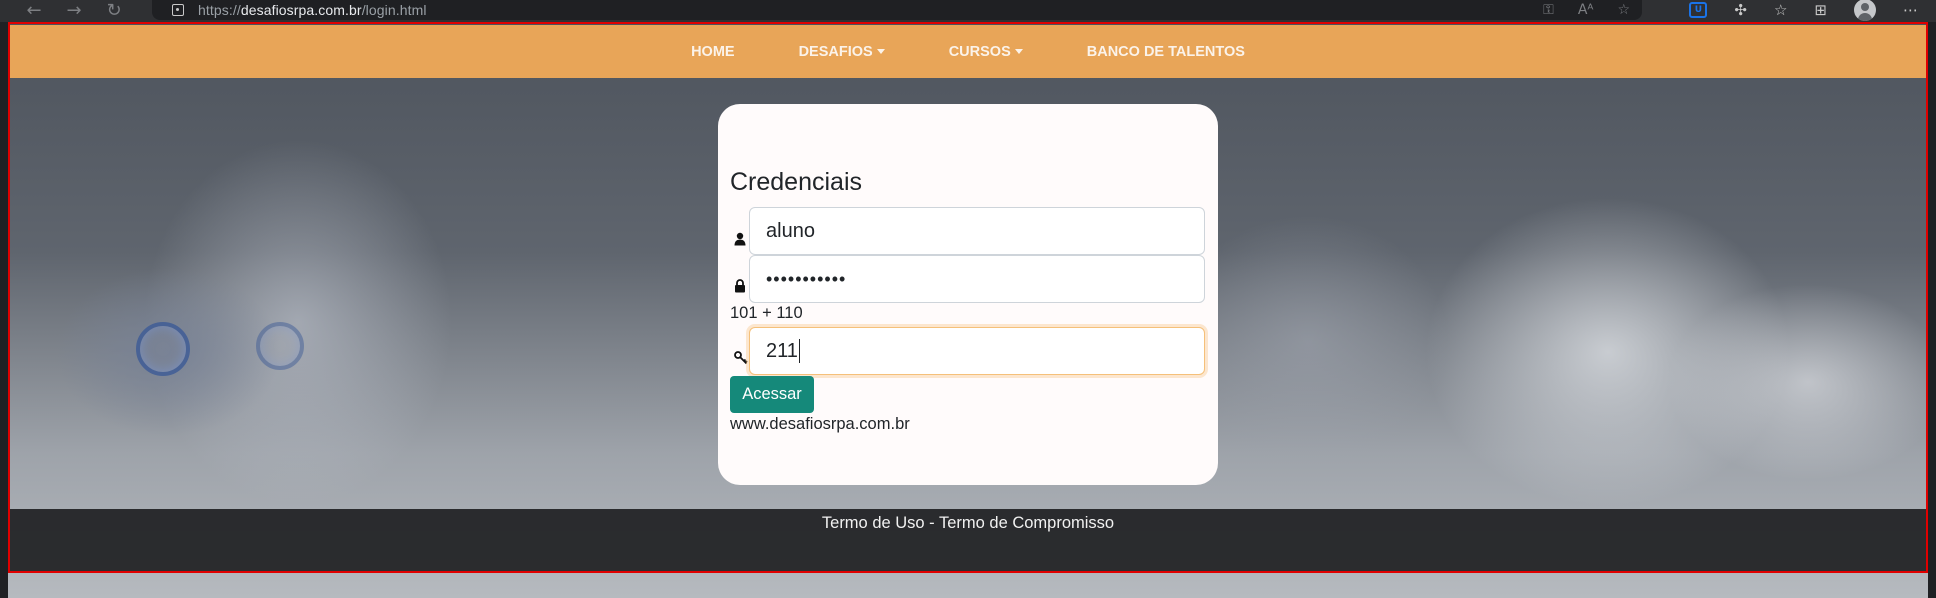 The height and width of the screenshot is (598, 1936). I want to click on card-title: Credenciais, so click(796, 182).